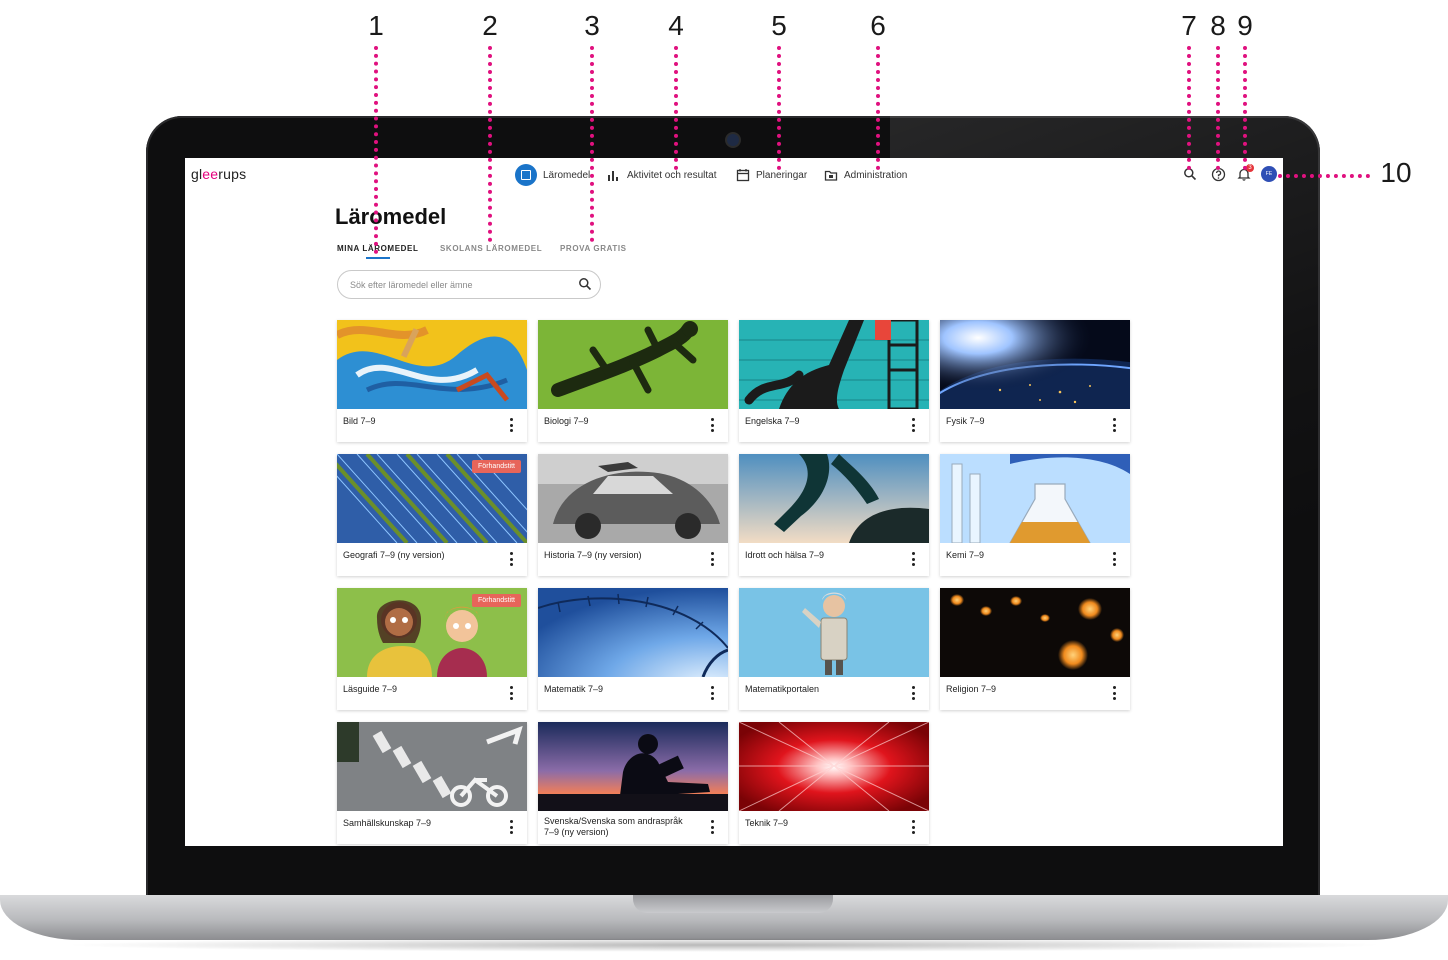 This screenshot has width=1448, height=960. I want to click on nav-planeringar: Planeringar, so click(771, 175).